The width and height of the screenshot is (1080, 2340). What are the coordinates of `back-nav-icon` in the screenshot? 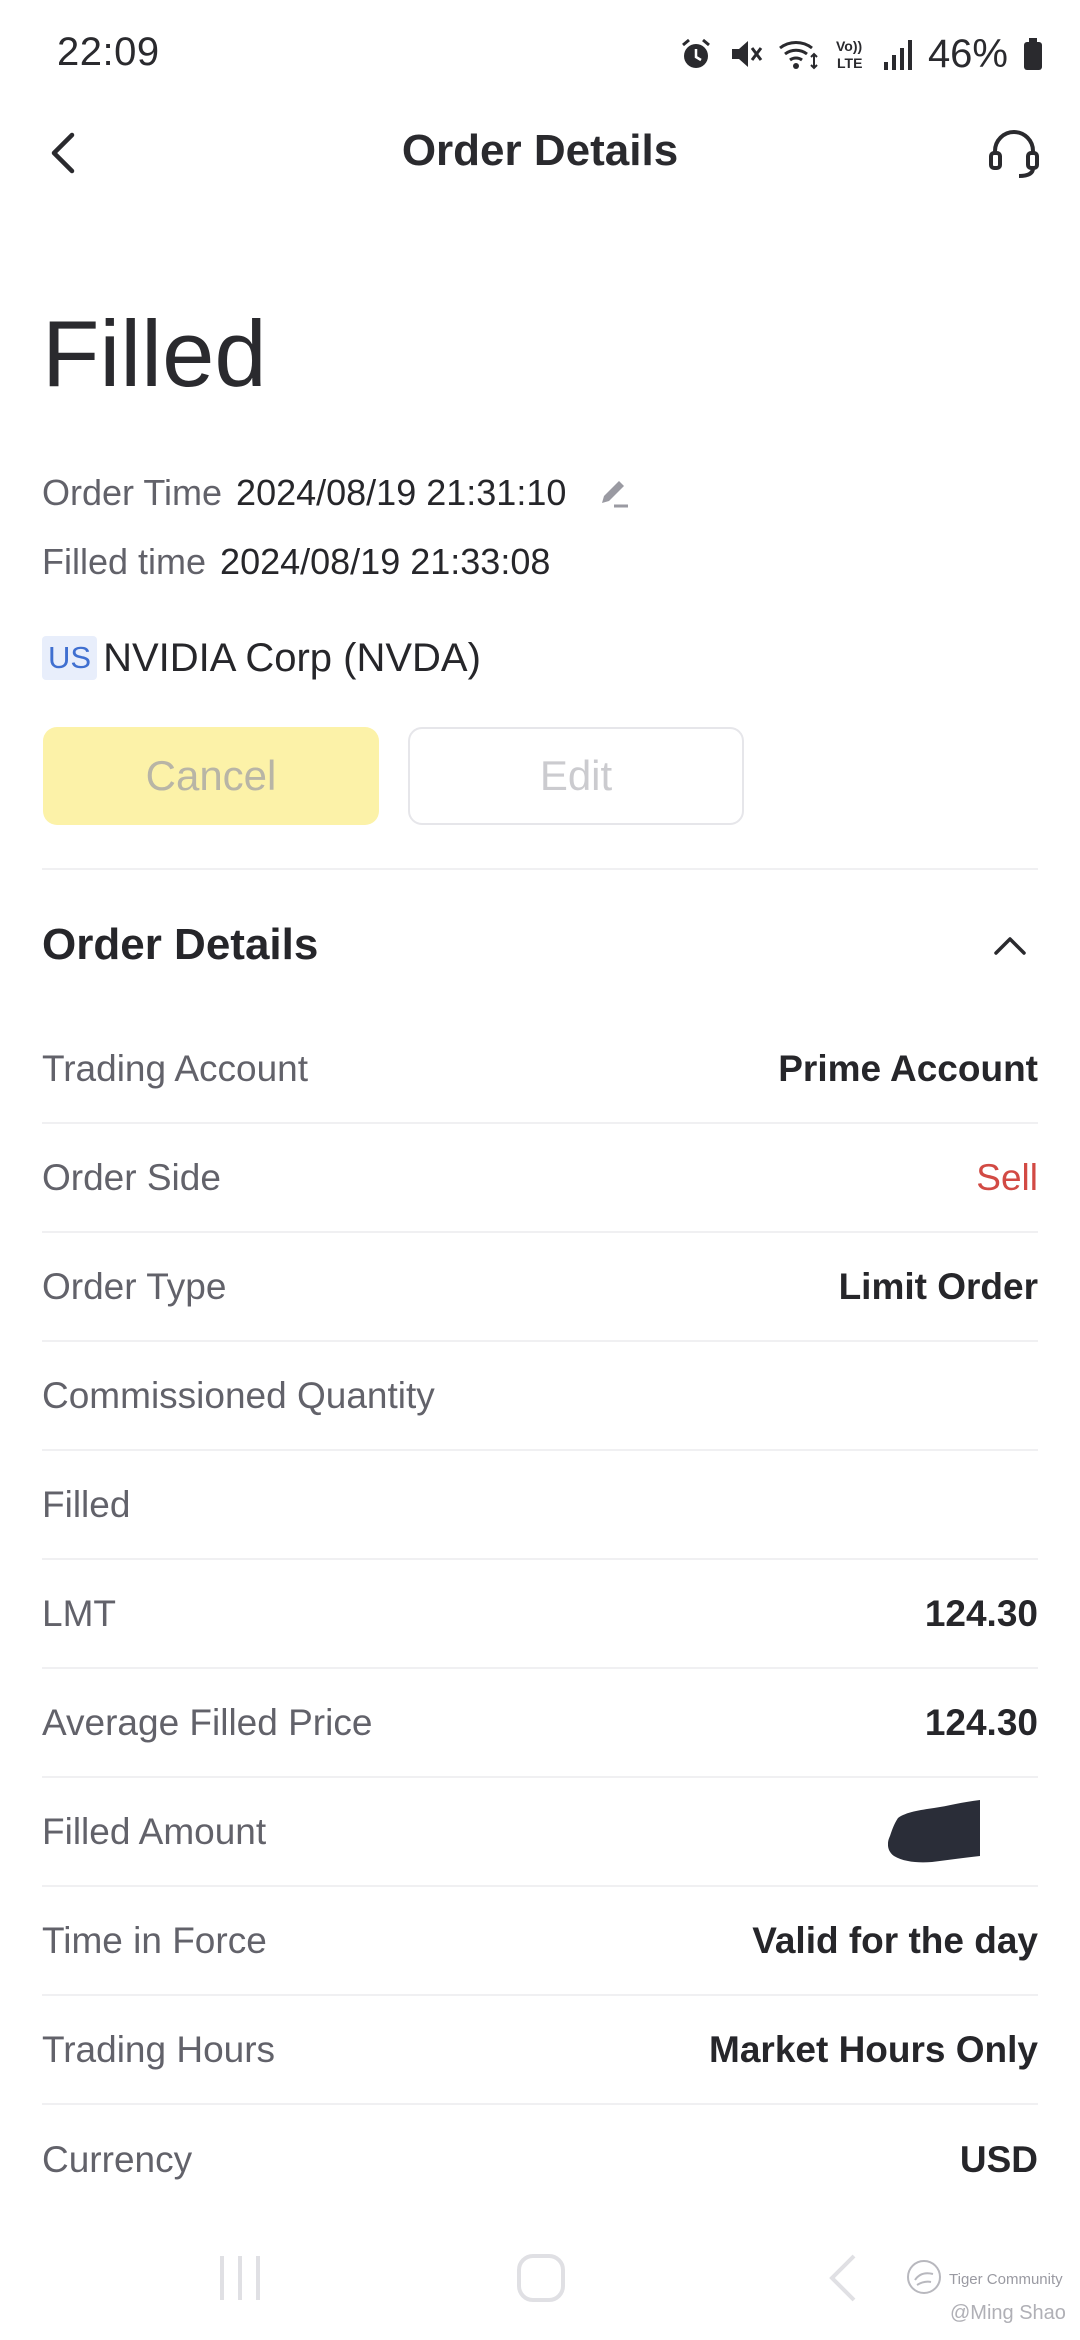 It's located at (842, 2280).